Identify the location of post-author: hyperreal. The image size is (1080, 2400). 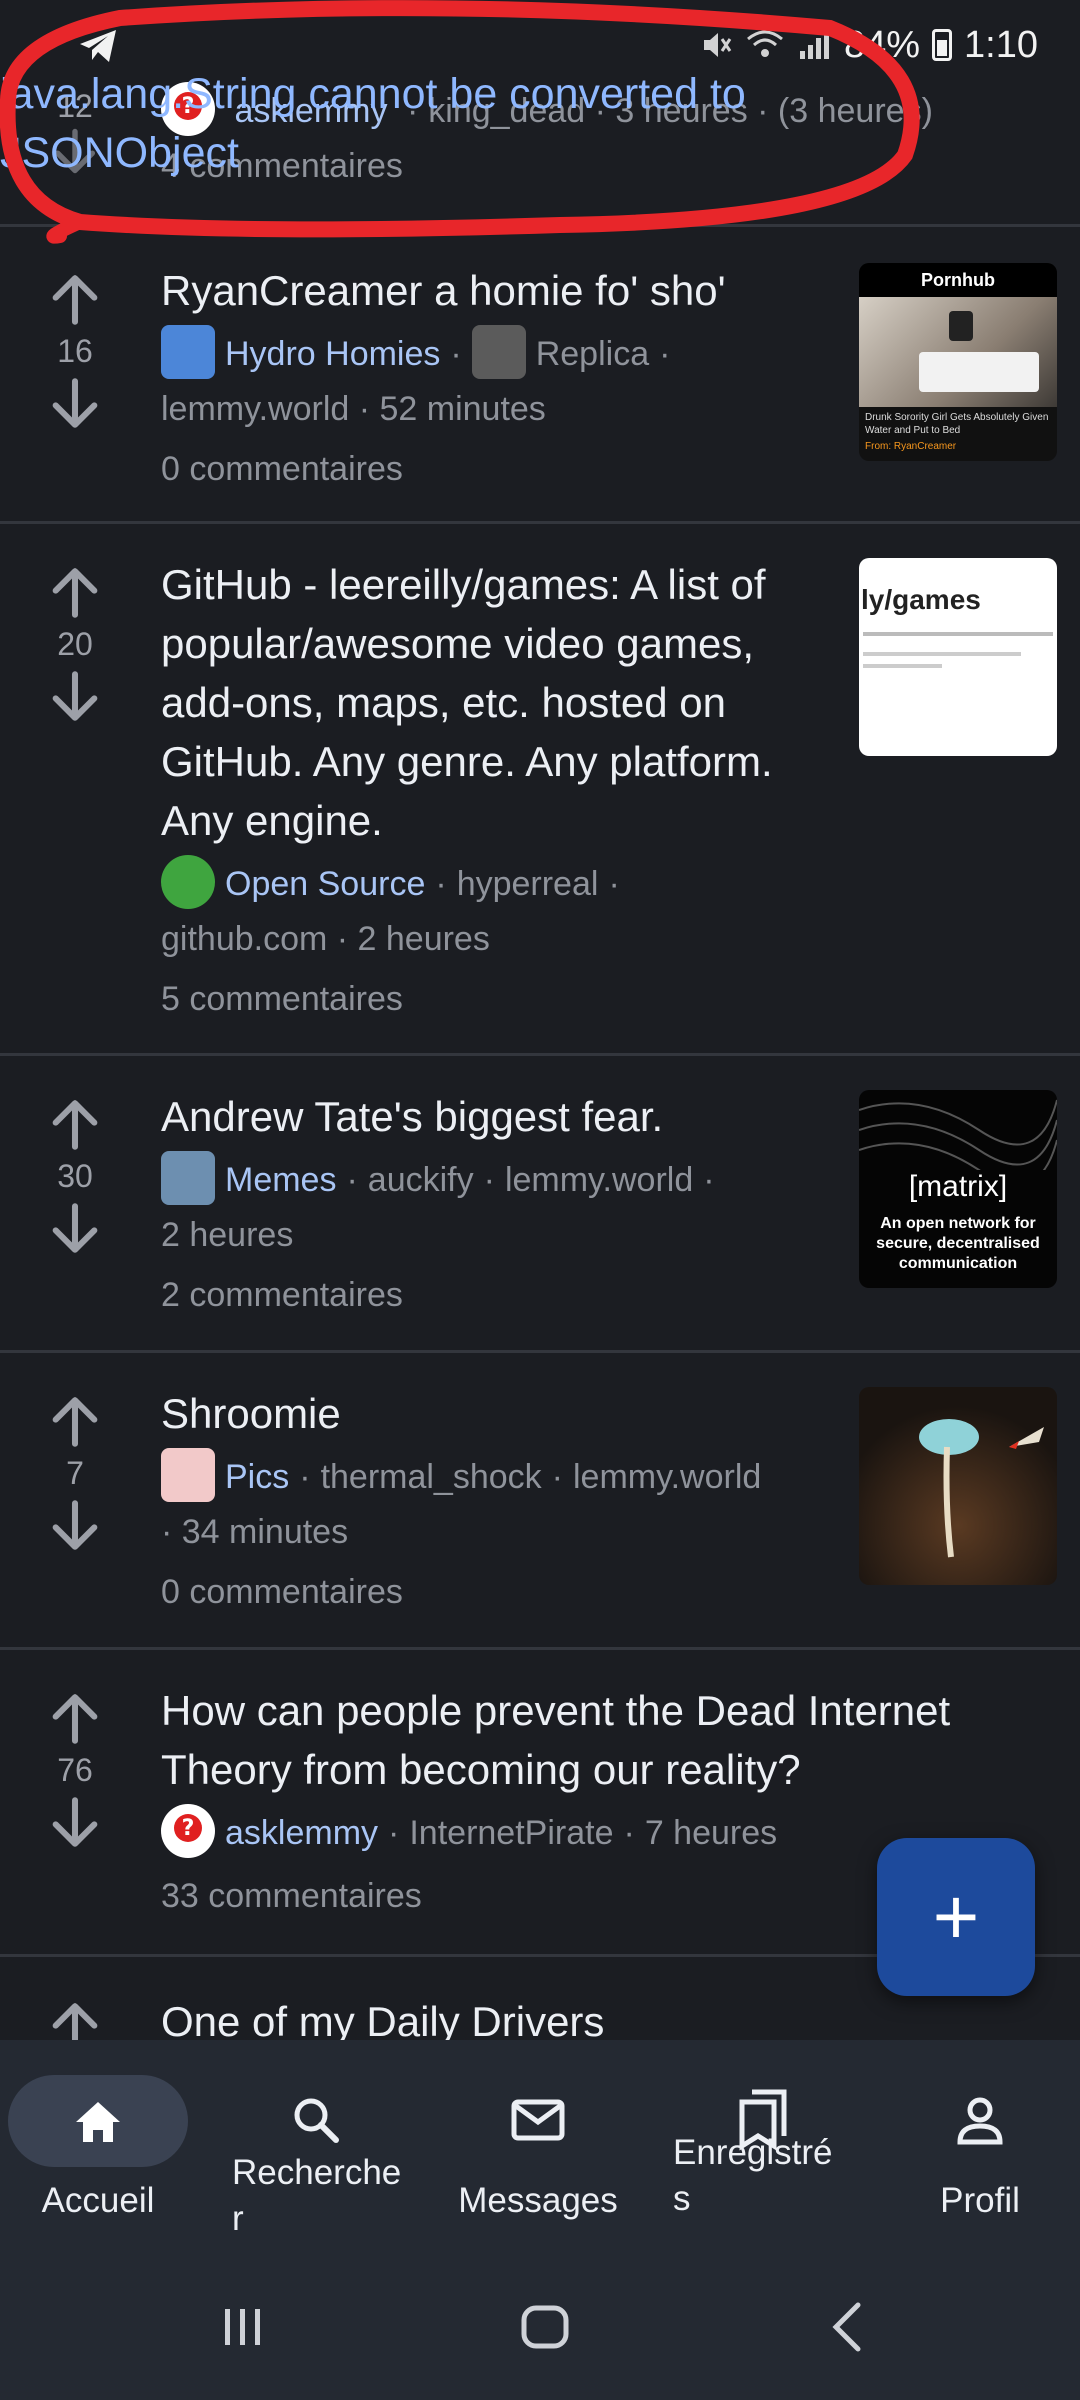
(528, 884).